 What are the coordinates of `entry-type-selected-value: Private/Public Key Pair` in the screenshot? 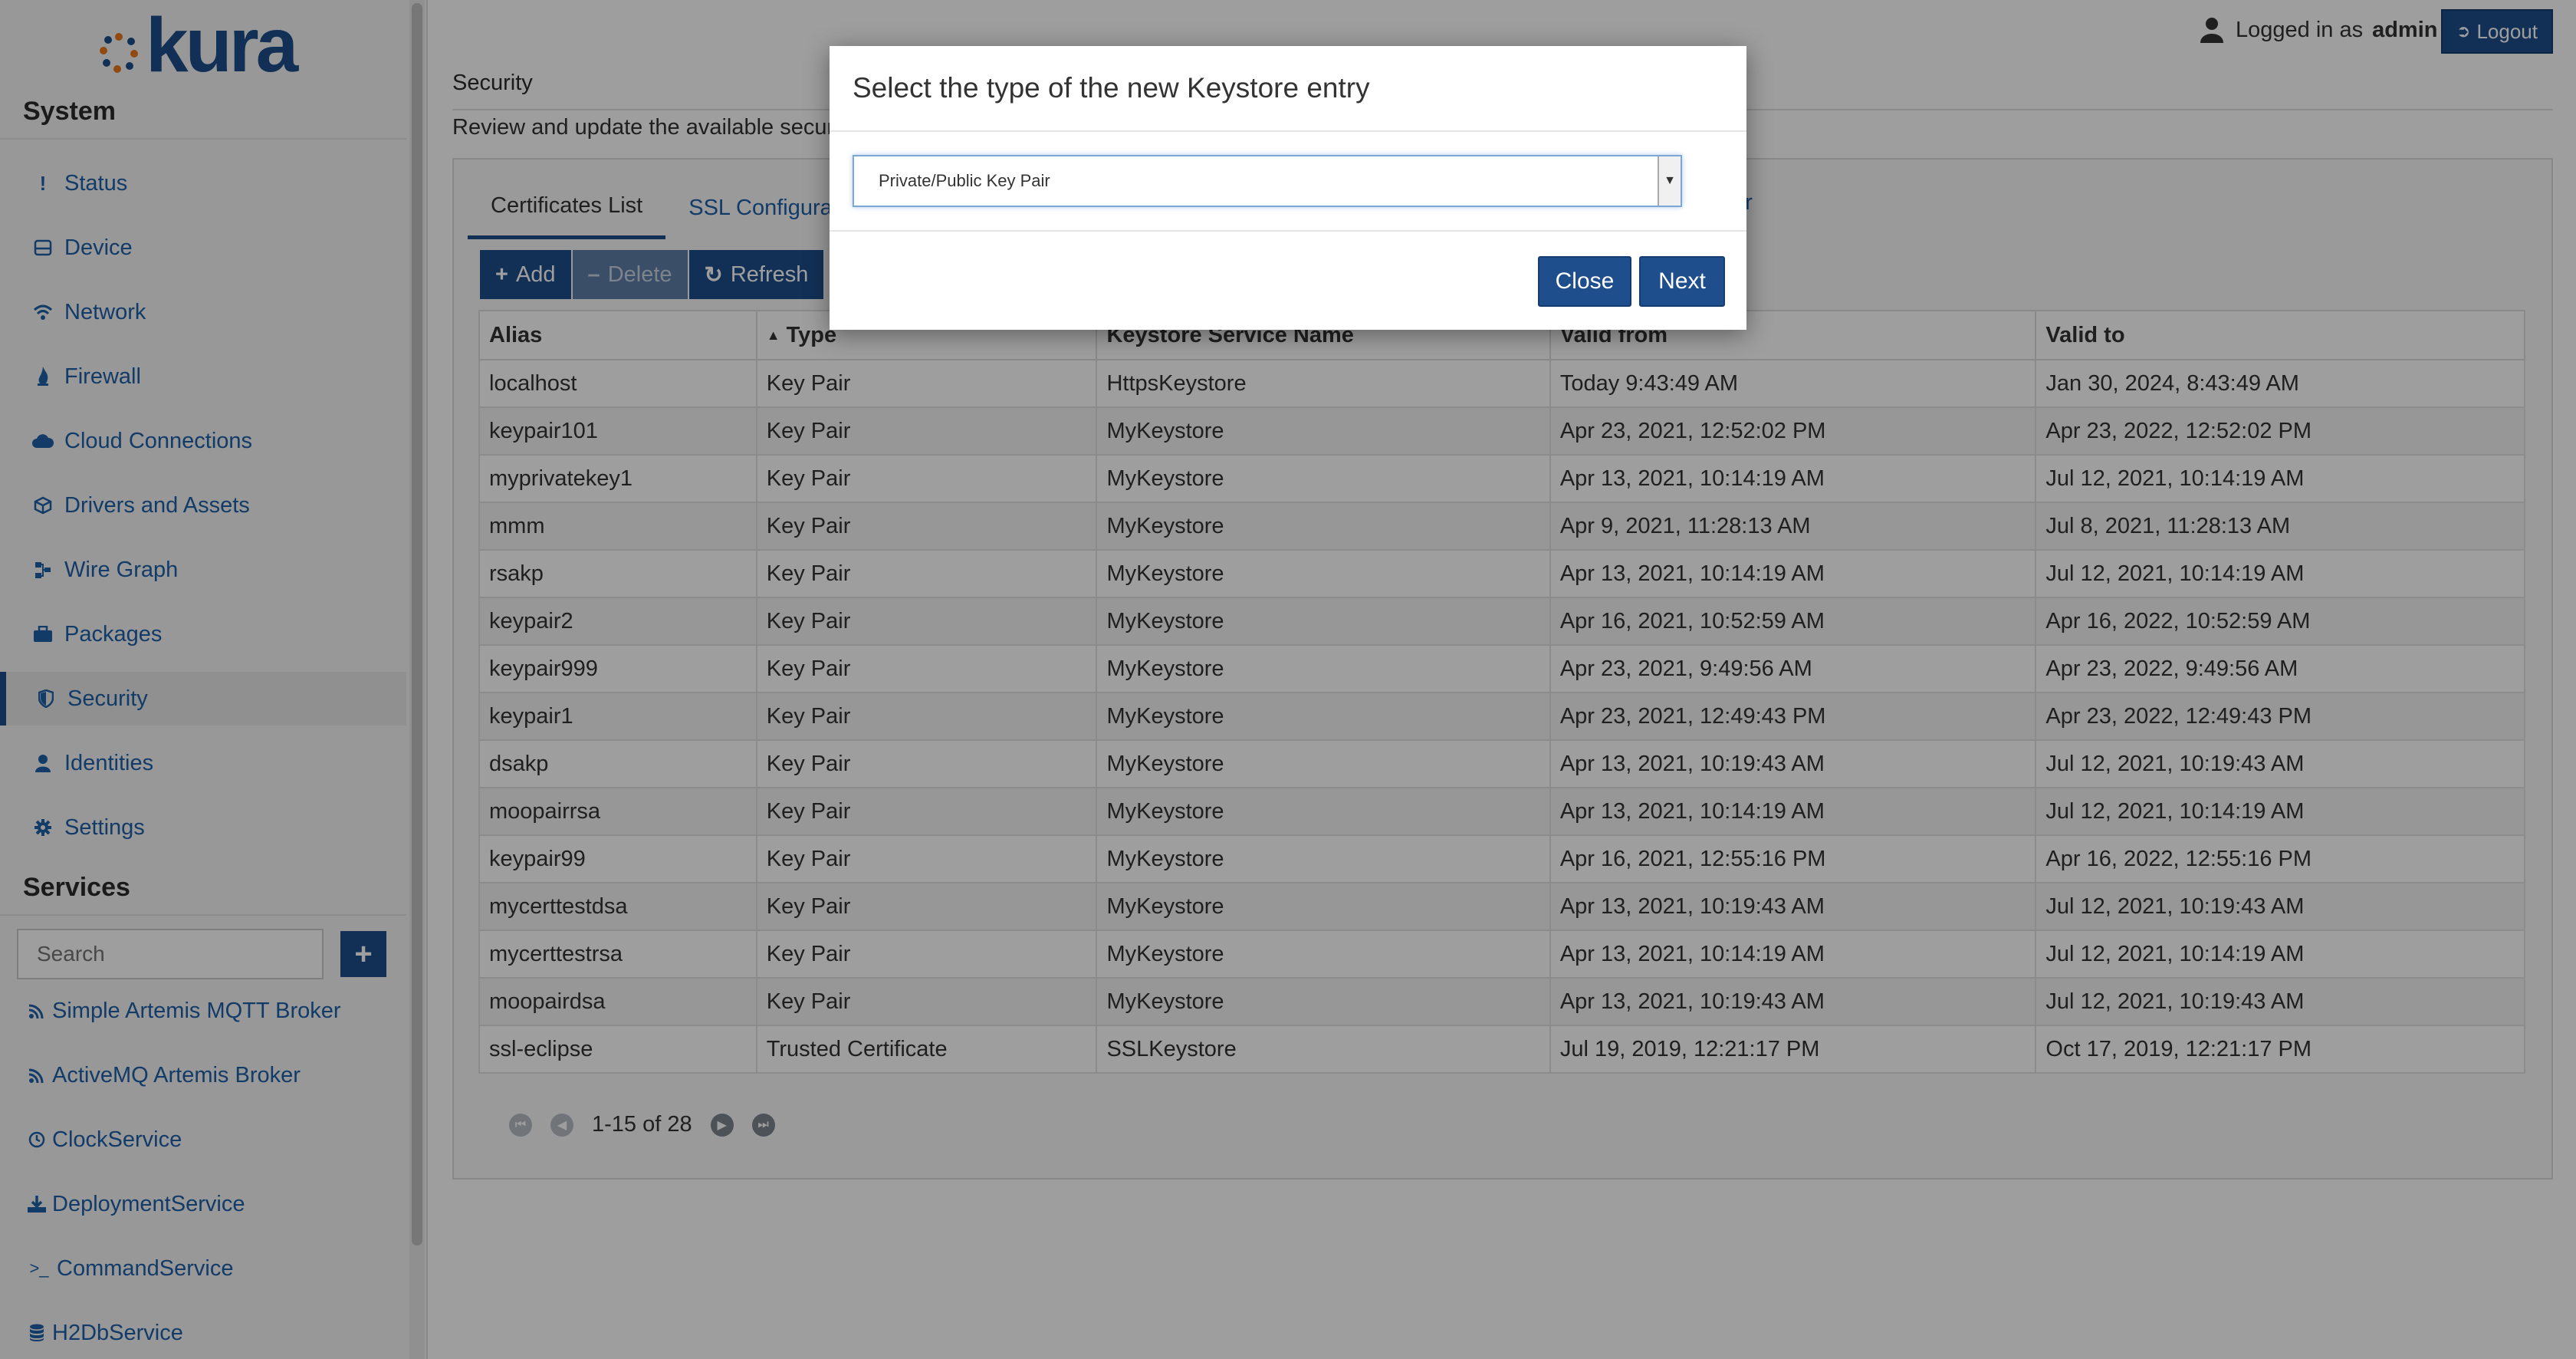 It's located at (964, 180).